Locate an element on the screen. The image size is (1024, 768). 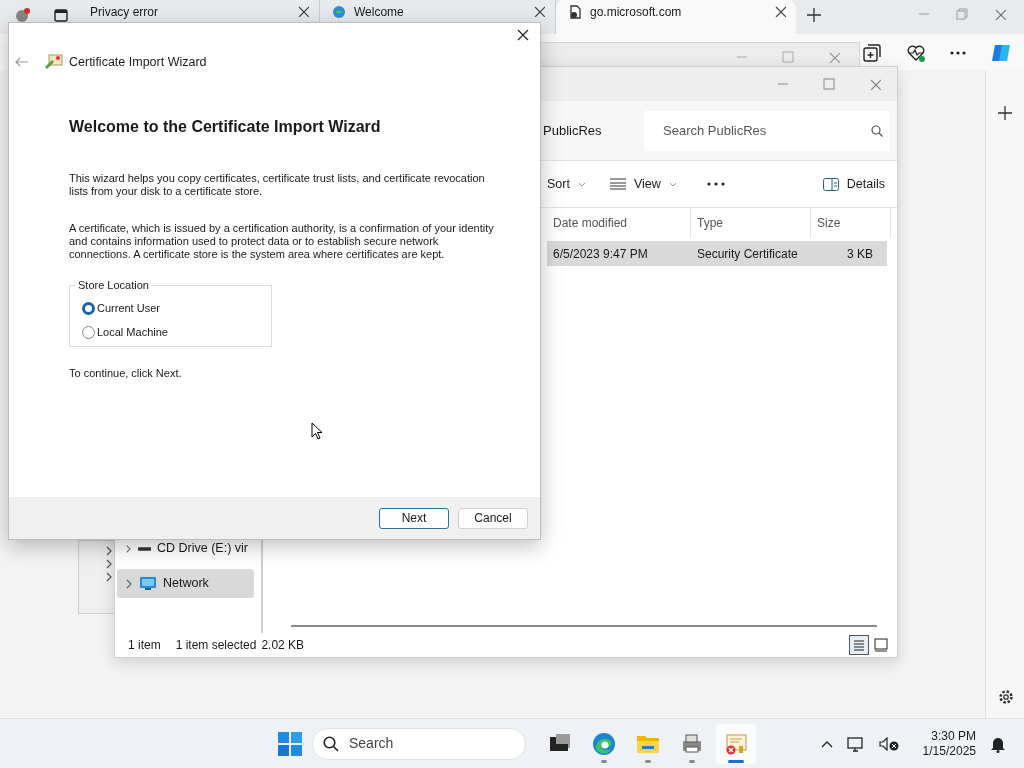
details-view-icon is located at coordinates (859, 645).